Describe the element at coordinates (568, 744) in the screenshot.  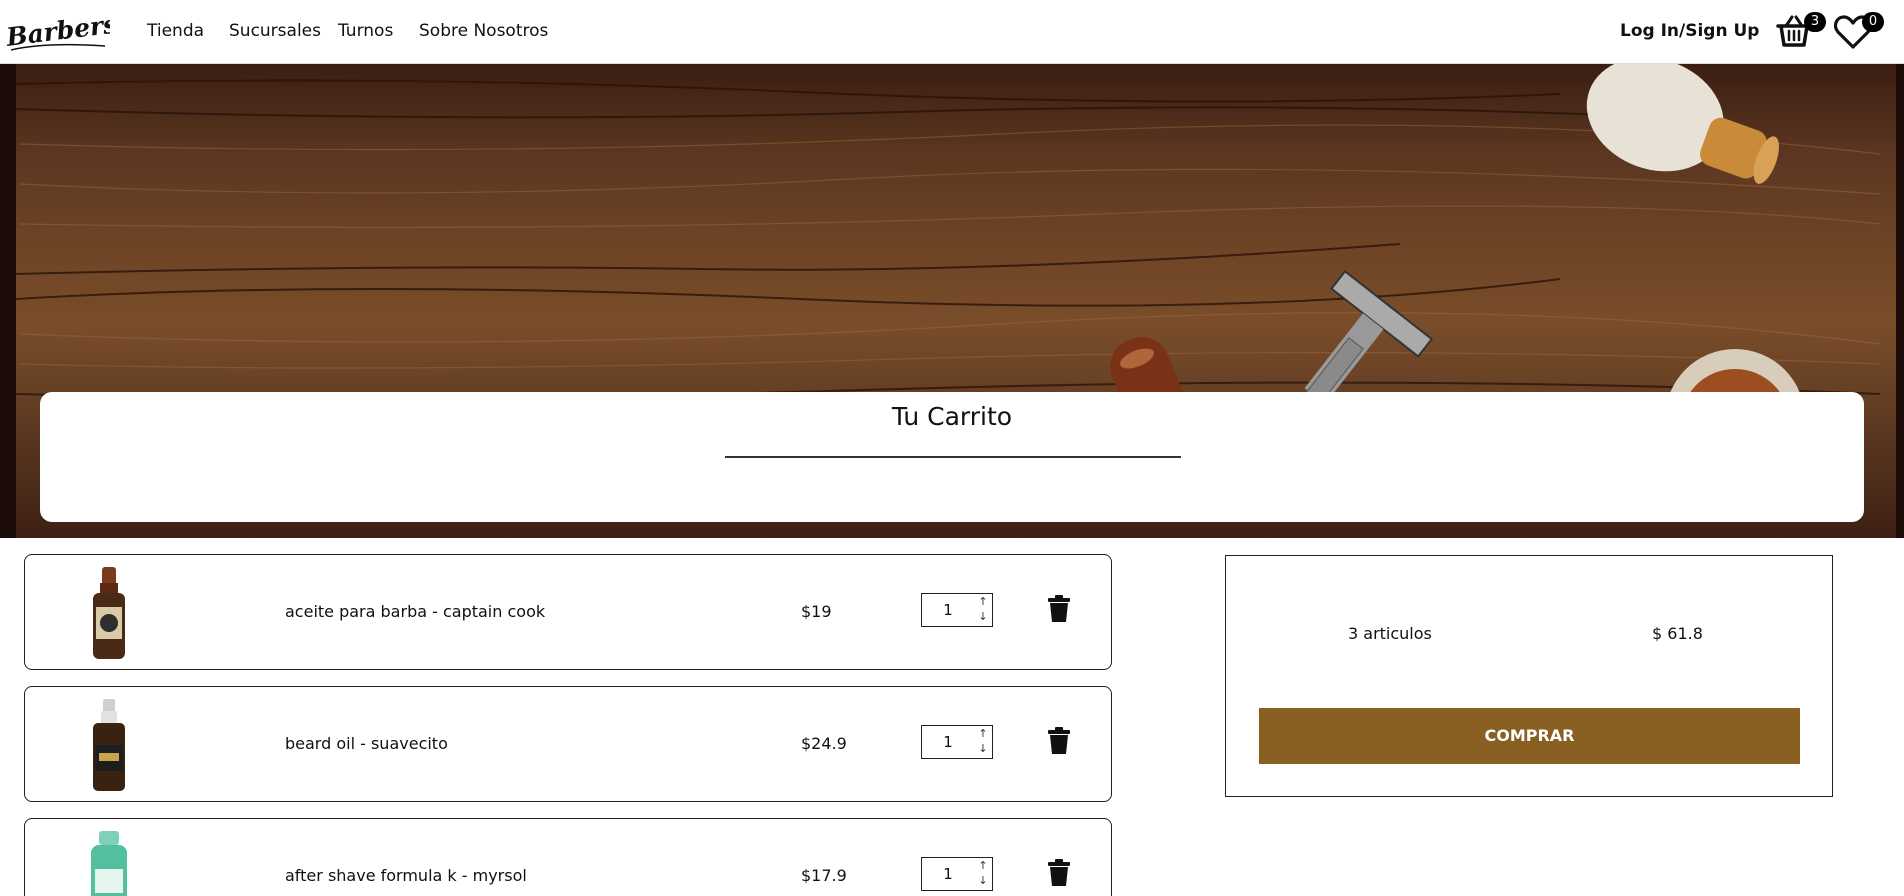
I see `cart-item: beard oil - suavecito $24.9 1 ↑ ↓` at that location.